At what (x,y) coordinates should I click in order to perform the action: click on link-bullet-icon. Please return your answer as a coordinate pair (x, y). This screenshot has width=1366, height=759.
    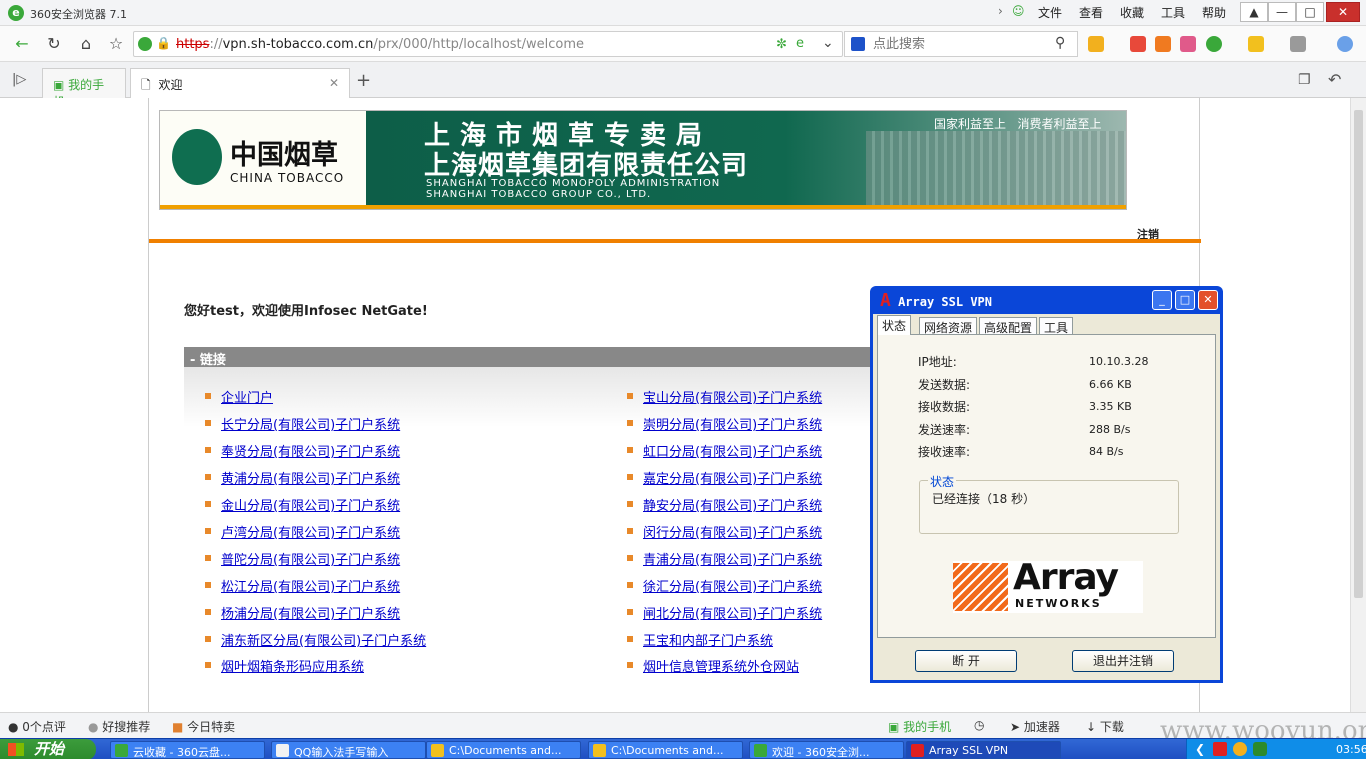
    Looking at the image, I should click on (630, 558).